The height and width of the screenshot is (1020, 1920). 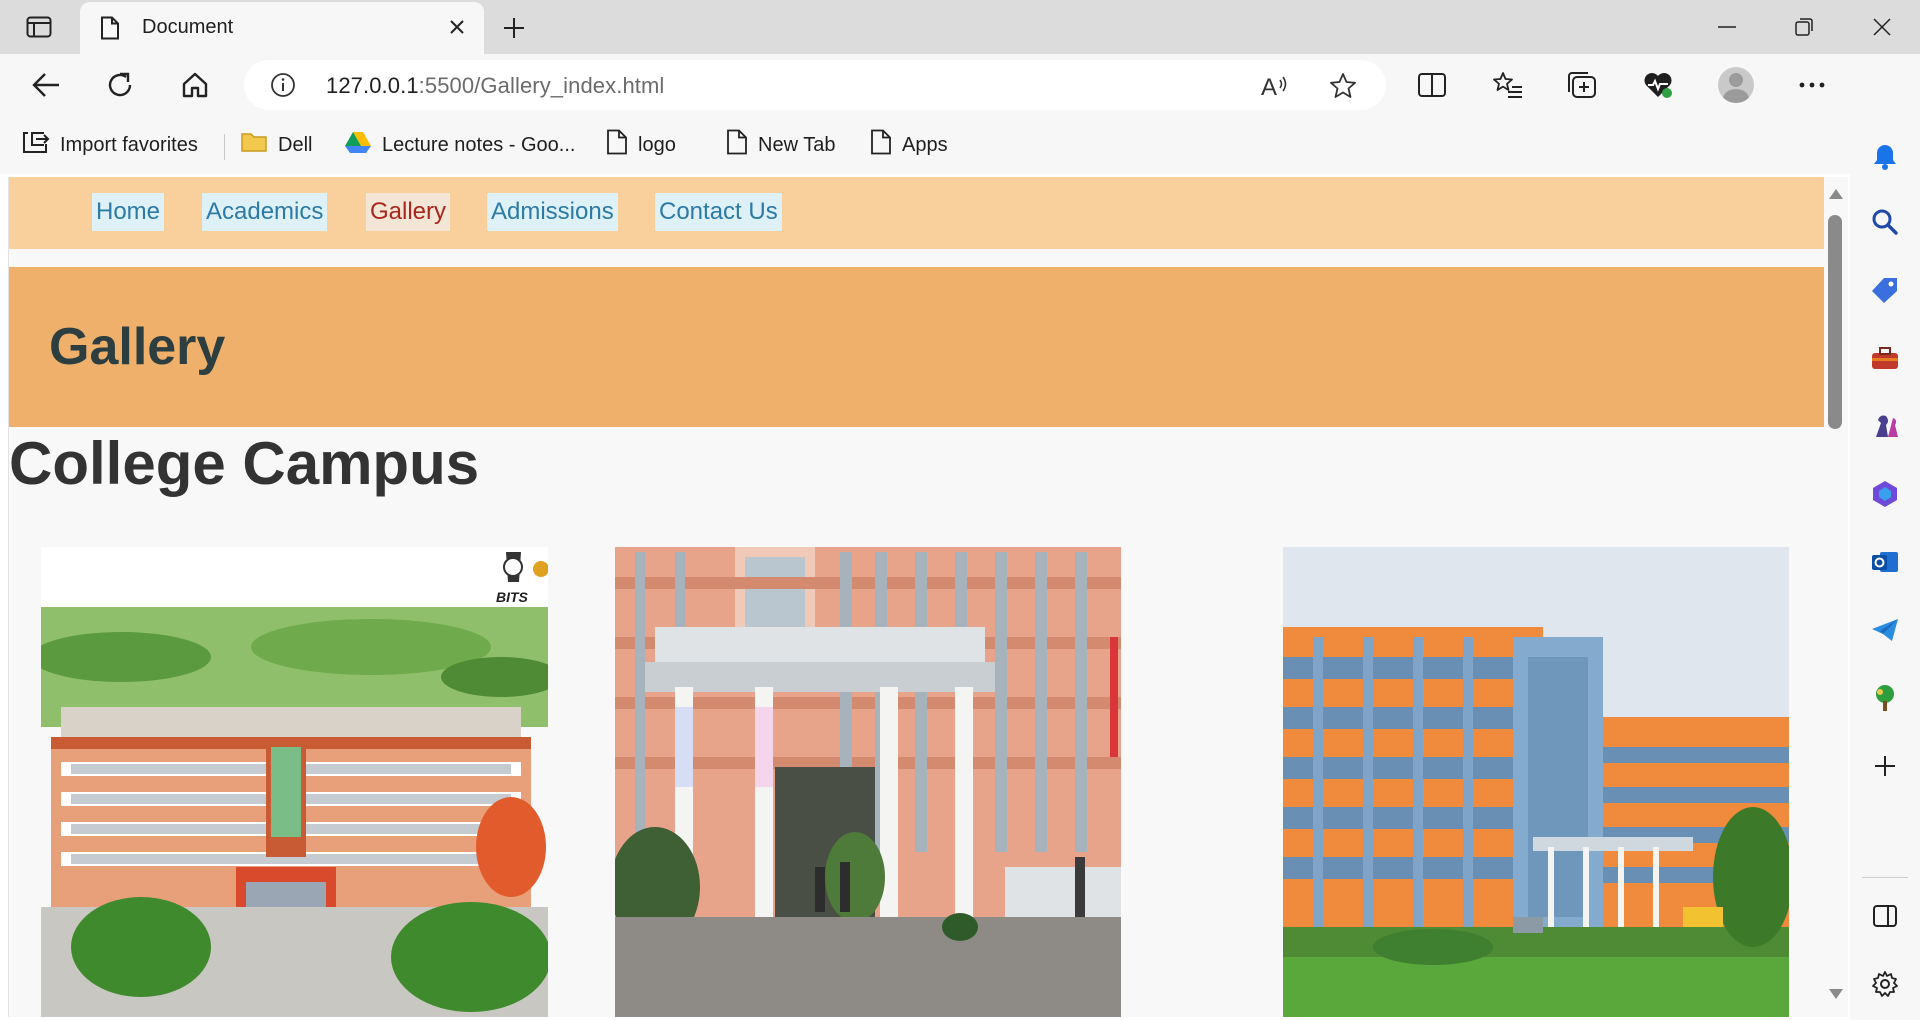 What do you see at coordinates (137, 347) in the screenshot?
I see `page-title: Gallery` at bounding box center [137, 347].